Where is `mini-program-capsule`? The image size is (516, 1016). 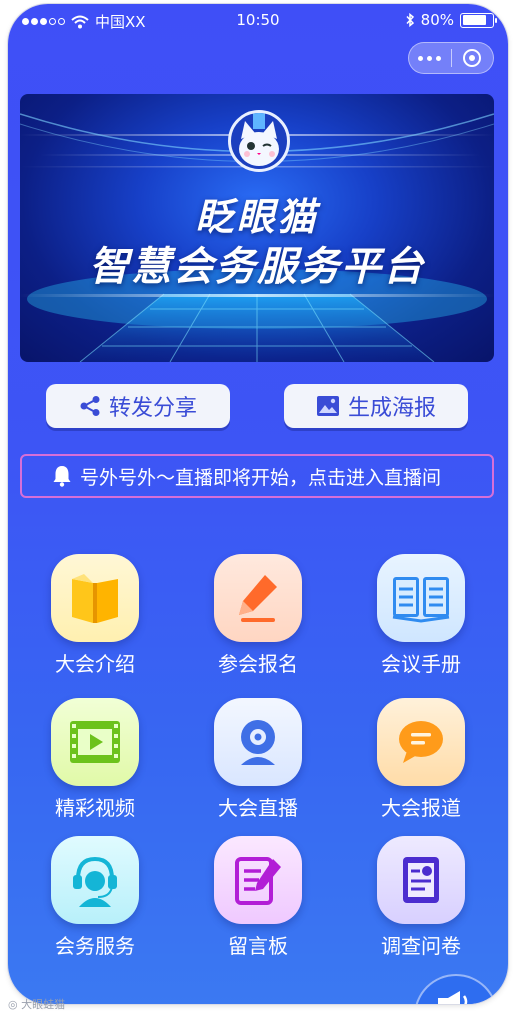 mini-program-capsule is located at coordinates (451, 58).